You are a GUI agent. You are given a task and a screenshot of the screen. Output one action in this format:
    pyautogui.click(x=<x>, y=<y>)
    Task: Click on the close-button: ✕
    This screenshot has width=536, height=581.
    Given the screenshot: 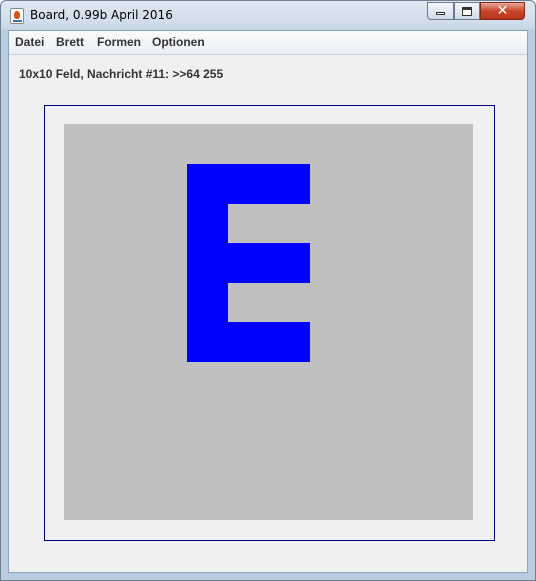 What is the action you would take?
    pyautogui.click(x=502, y=11)
    